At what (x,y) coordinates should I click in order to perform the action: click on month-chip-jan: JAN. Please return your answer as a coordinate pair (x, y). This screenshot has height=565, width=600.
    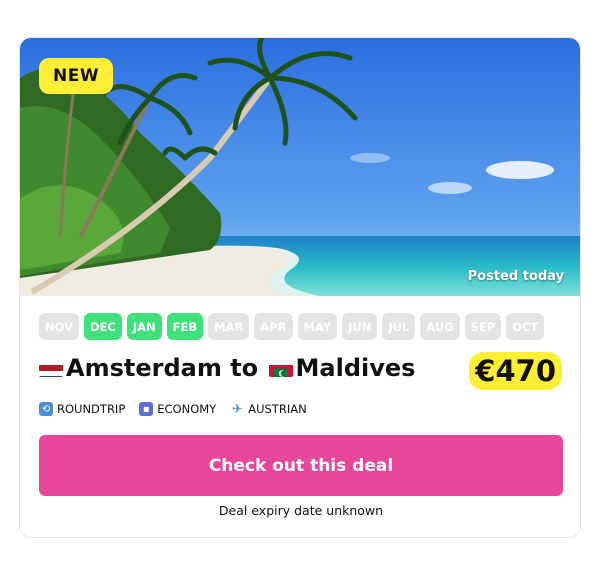
    Looking at the image, I should click on (144, 326).